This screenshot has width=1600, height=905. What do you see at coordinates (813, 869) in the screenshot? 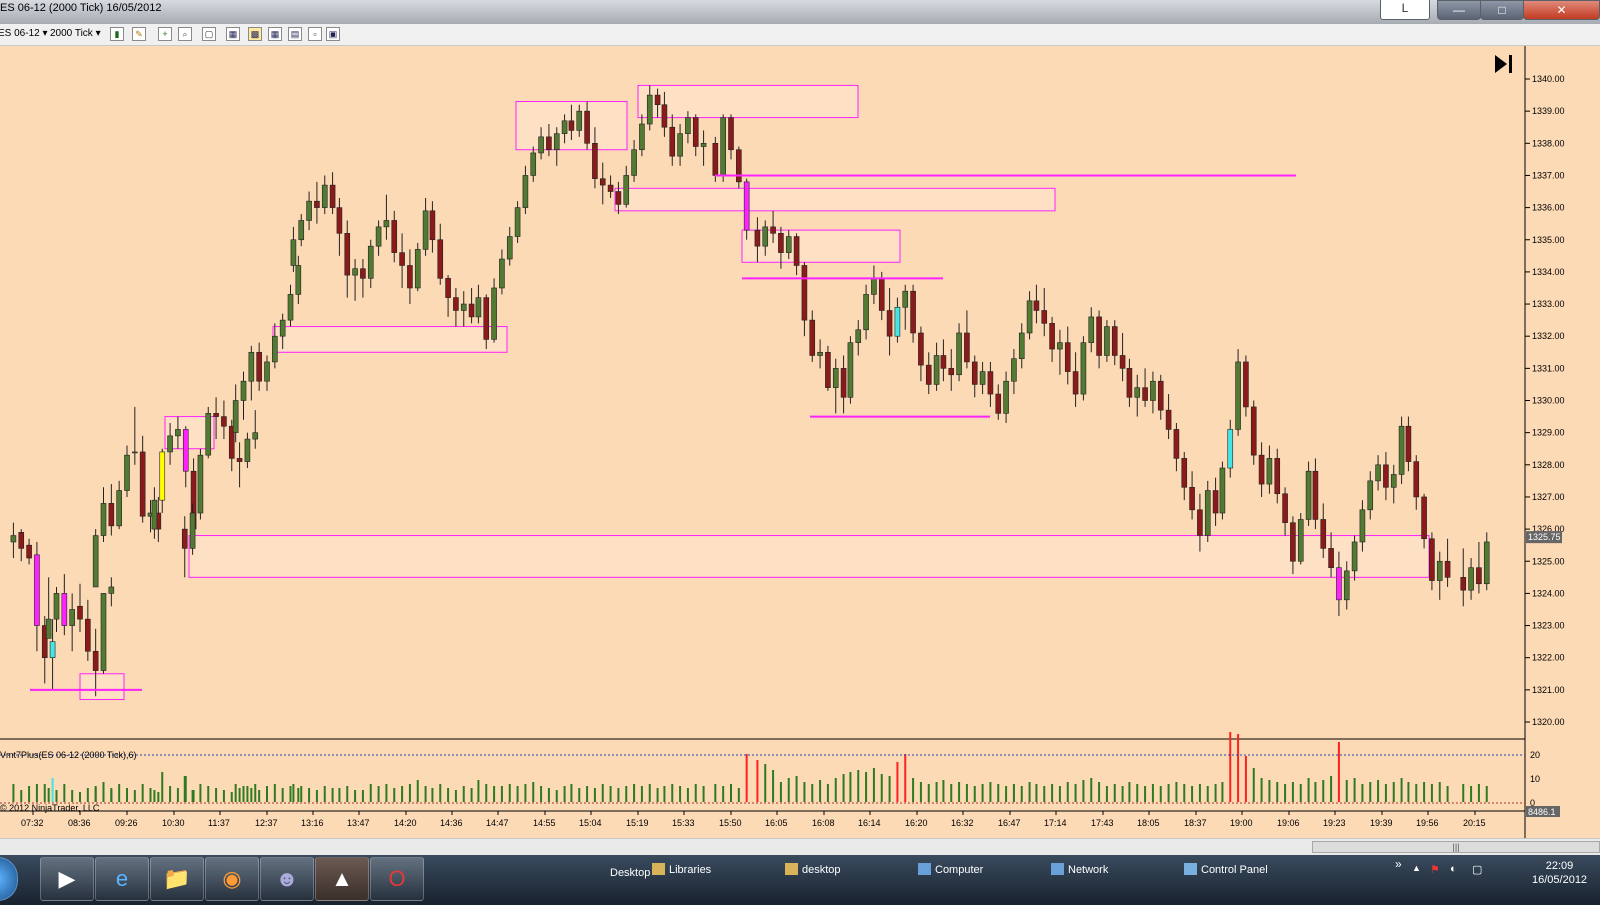
I see `taskbar-link-desktop: desktop` at bounding box center [813, 869].